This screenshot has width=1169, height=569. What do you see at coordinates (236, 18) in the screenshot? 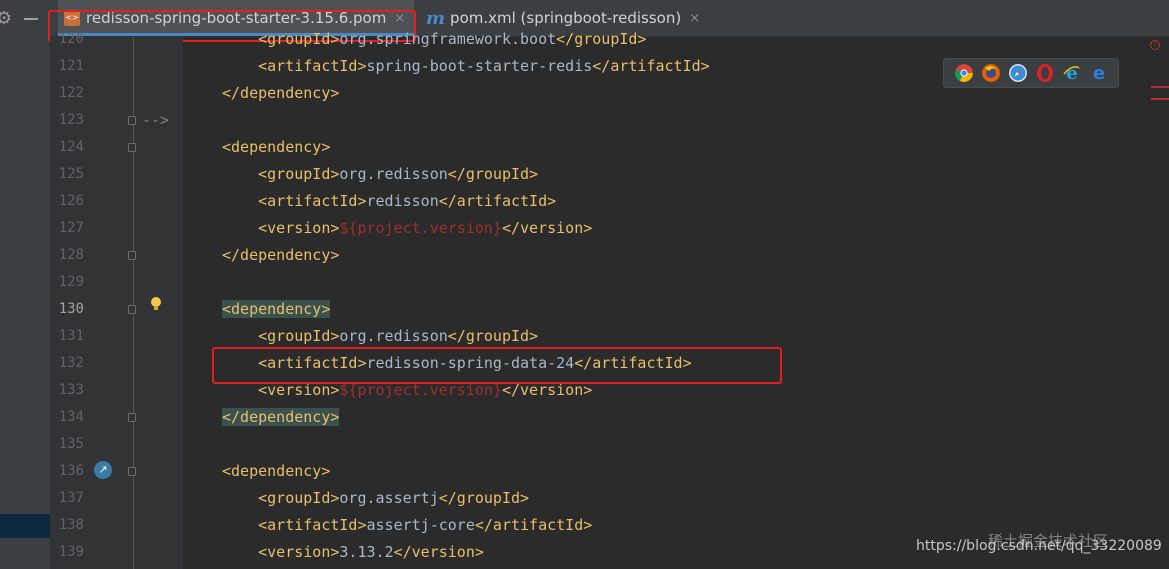
I see `tab-label: redisson-spring-boot-starter-3.15.6.pom` at bounding box center [236, 18].